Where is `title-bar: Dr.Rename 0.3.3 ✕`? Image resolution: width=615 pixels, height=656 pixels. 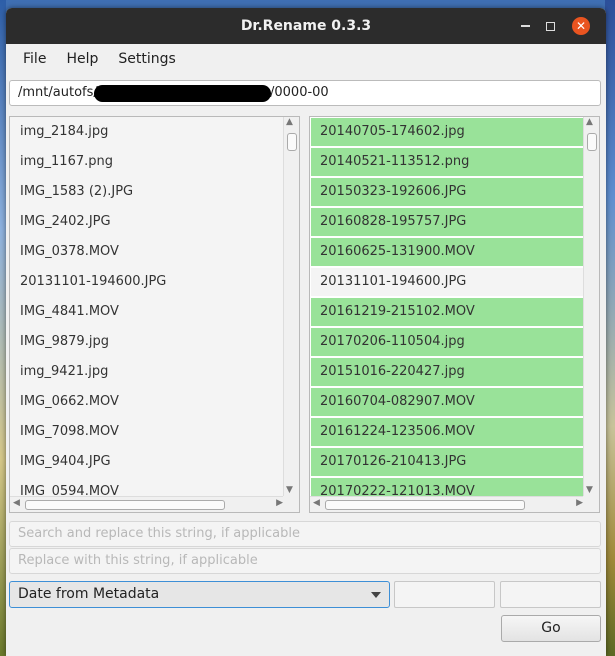 title-bar: Dr.Rename 0.3.3 ✕ is located at coordinates (306, 26).